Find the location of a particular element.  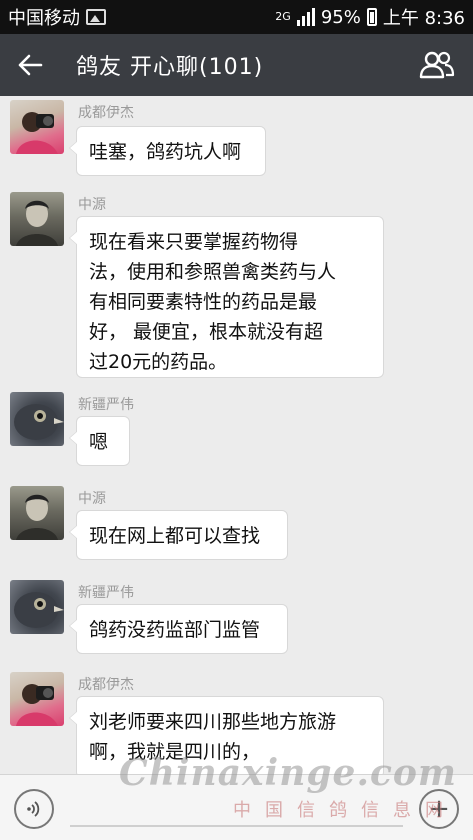

watermark-en: Chinaxinge.com is located at coordinates (288, 773).